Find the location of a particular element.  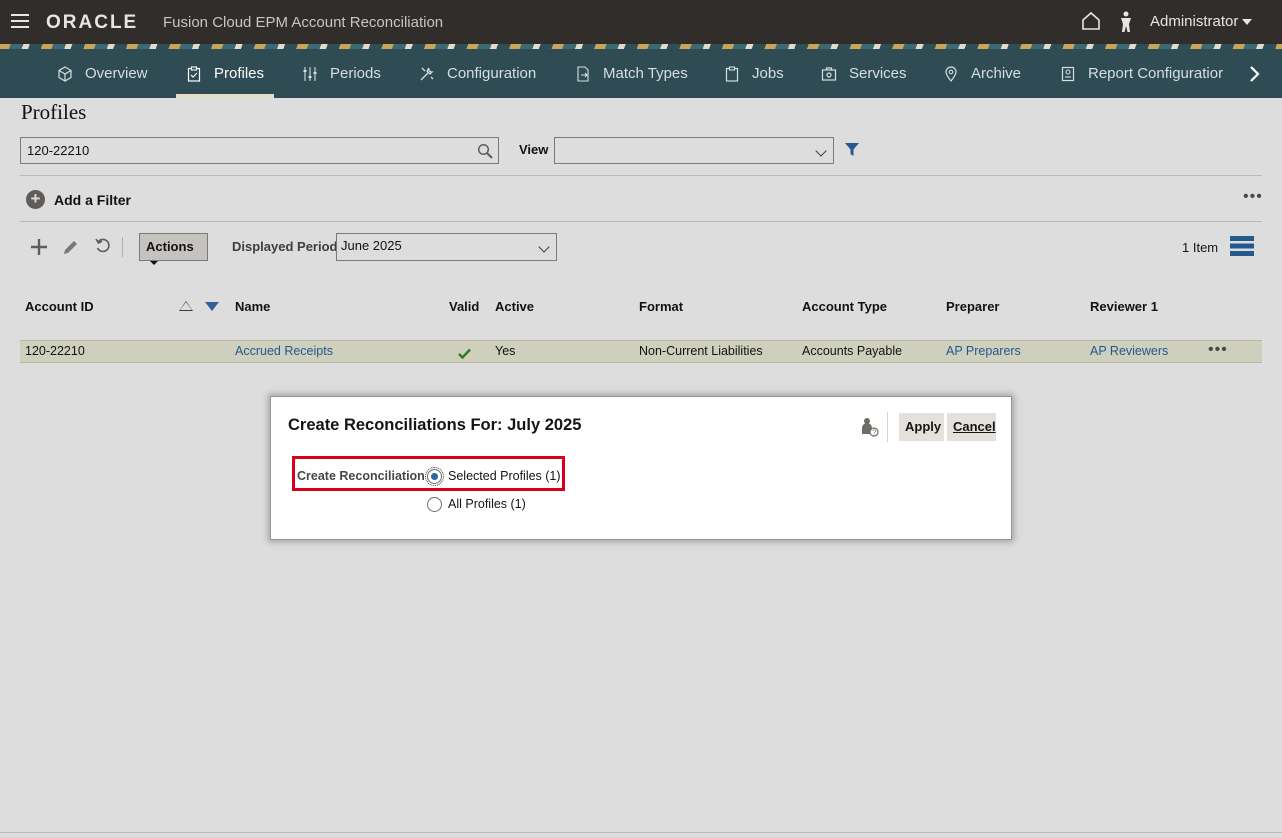

document-arrow-icon is located at coordinates (583, 73).